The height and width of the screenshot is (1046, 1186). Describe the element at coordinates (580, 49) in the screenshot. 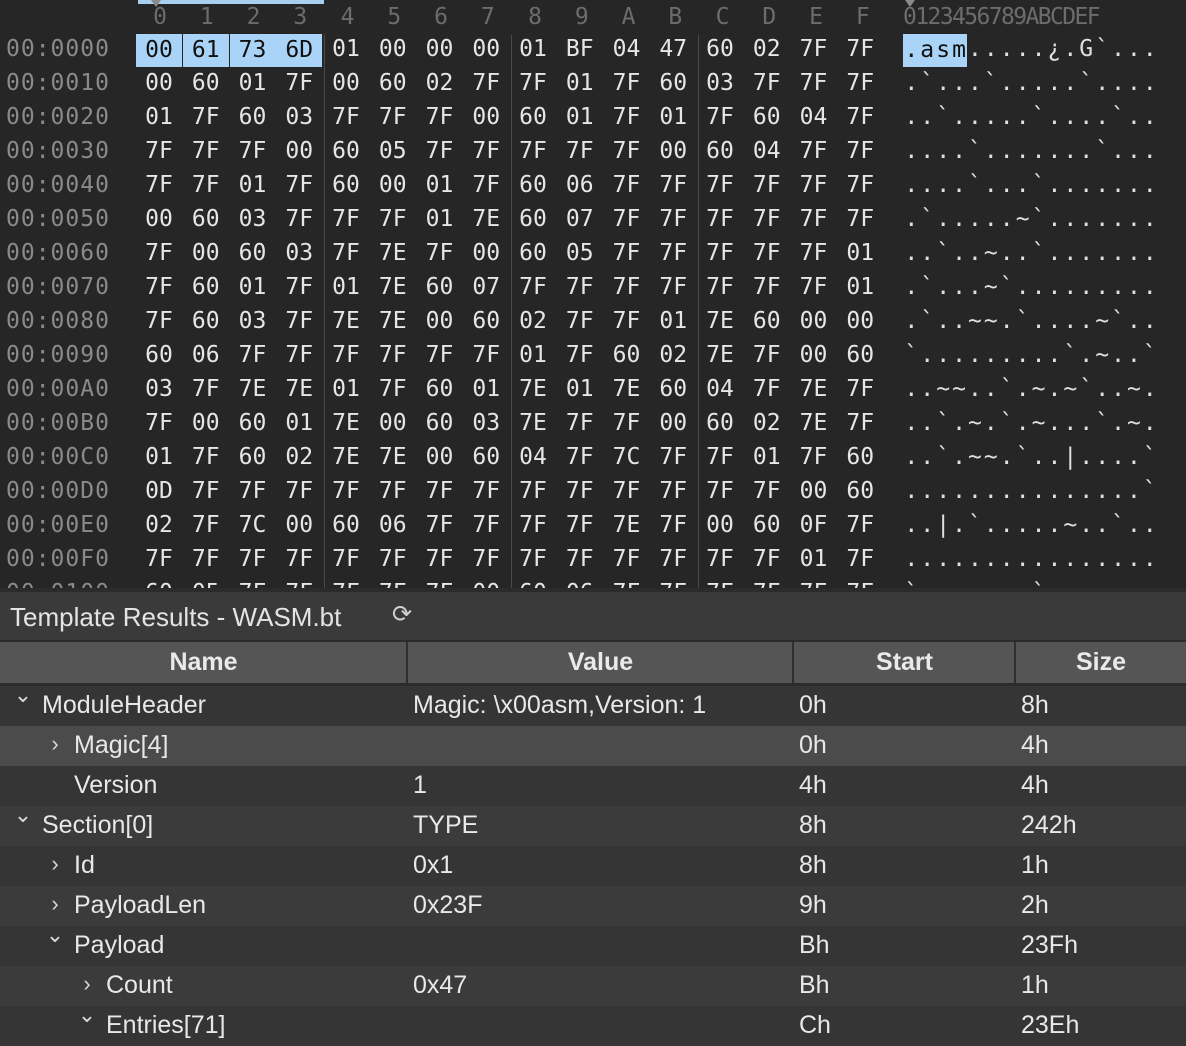

I see `hex-byte: BF` at that location.